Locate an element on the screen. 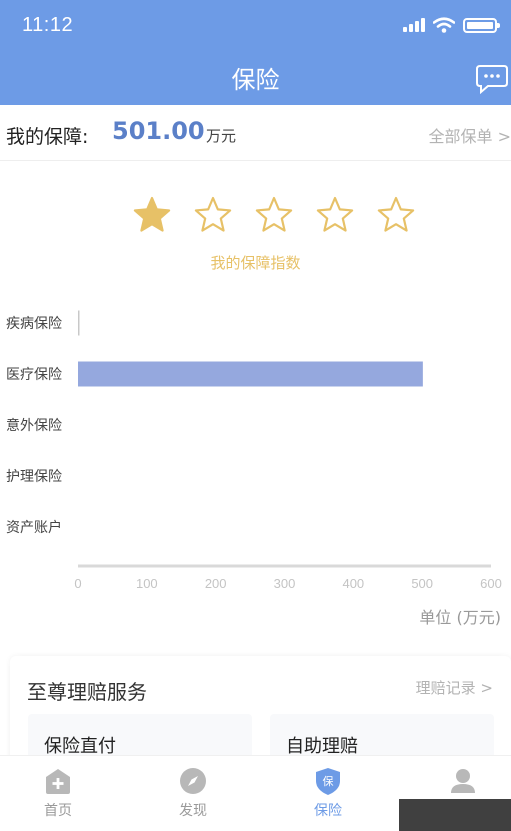 The width and height of the screenshot is (511, 831). category-label: 护理保险 is located at coordinates (34, 477).